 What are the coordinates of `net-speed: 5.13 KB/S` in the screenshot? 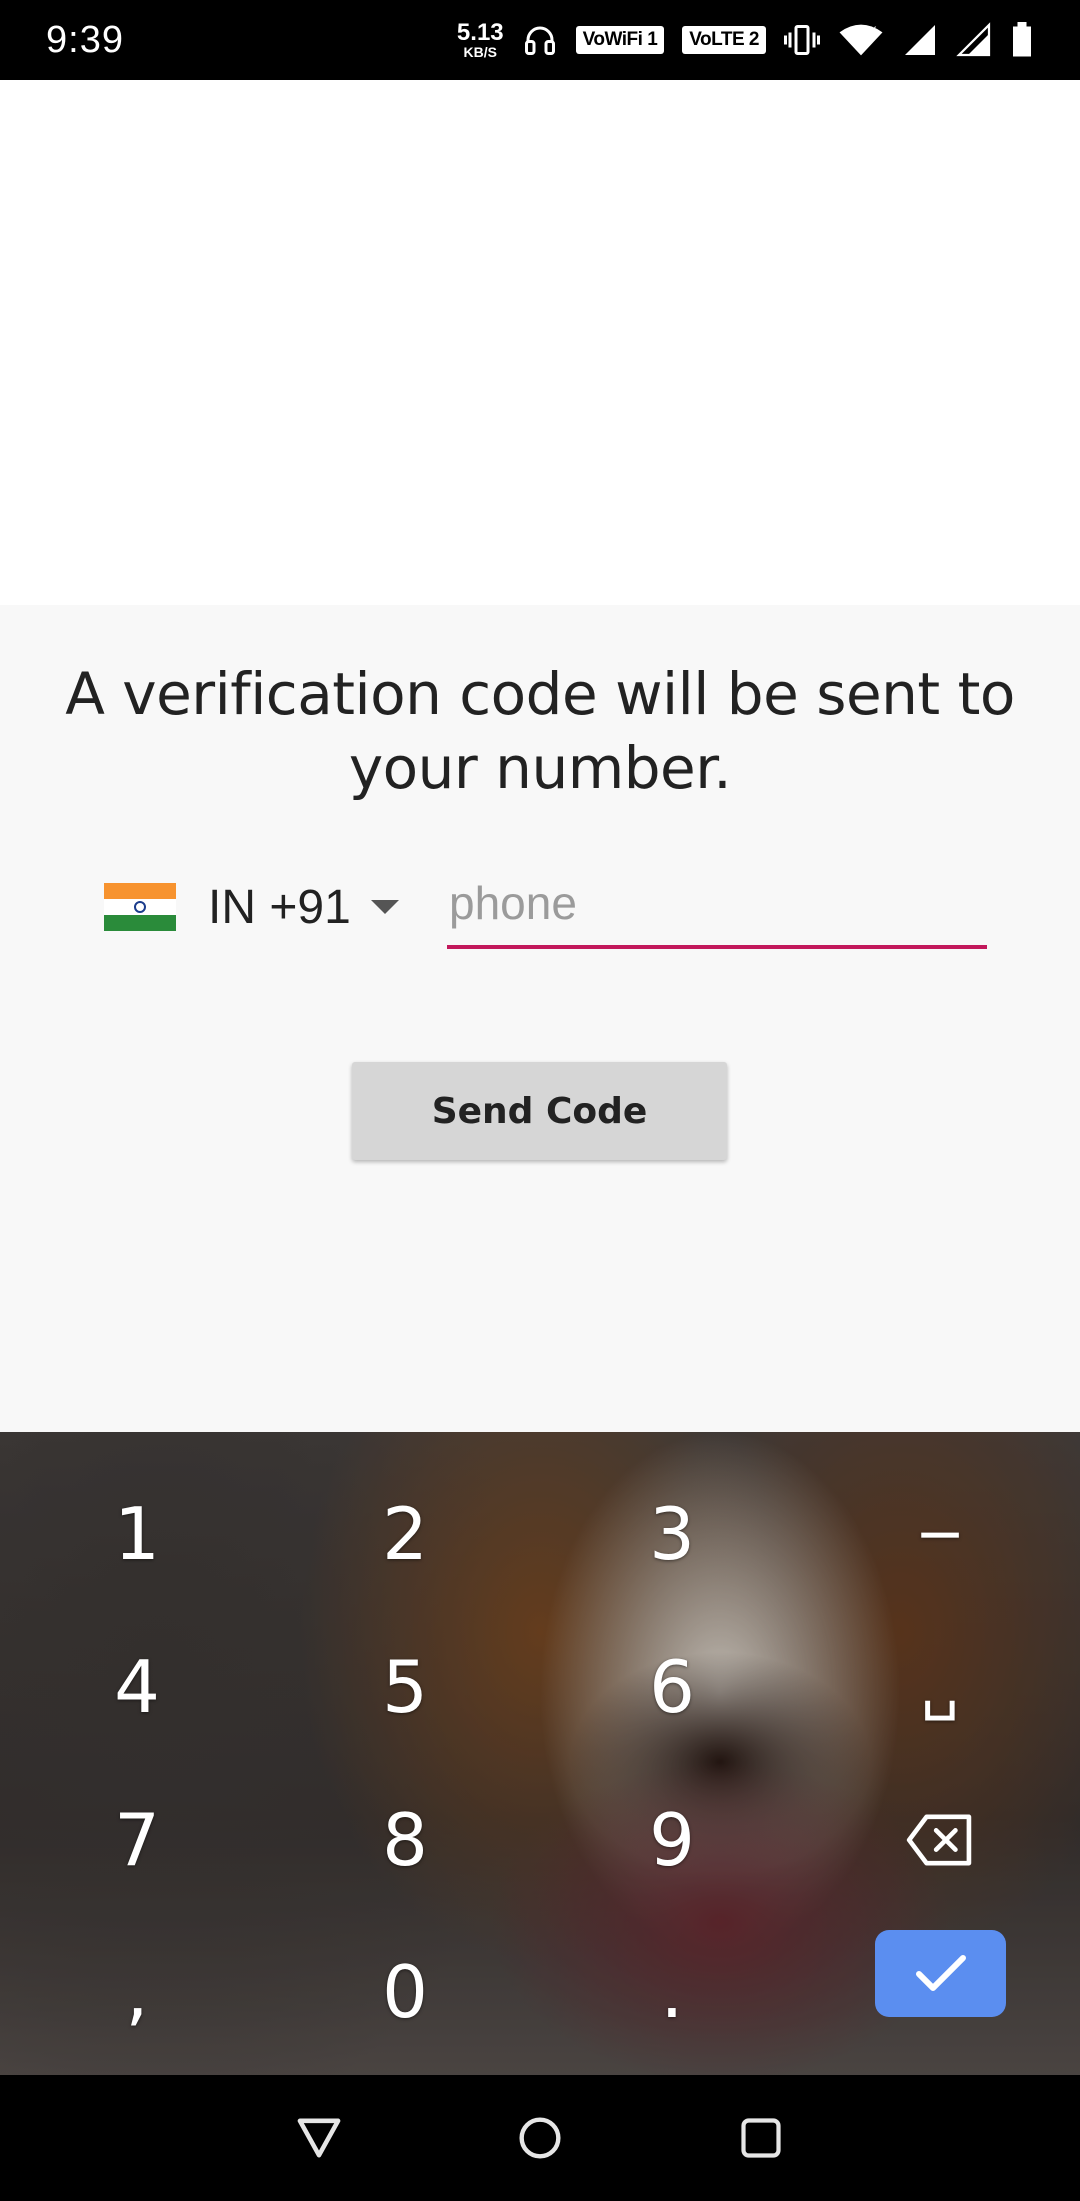 It's located at (480, 39).